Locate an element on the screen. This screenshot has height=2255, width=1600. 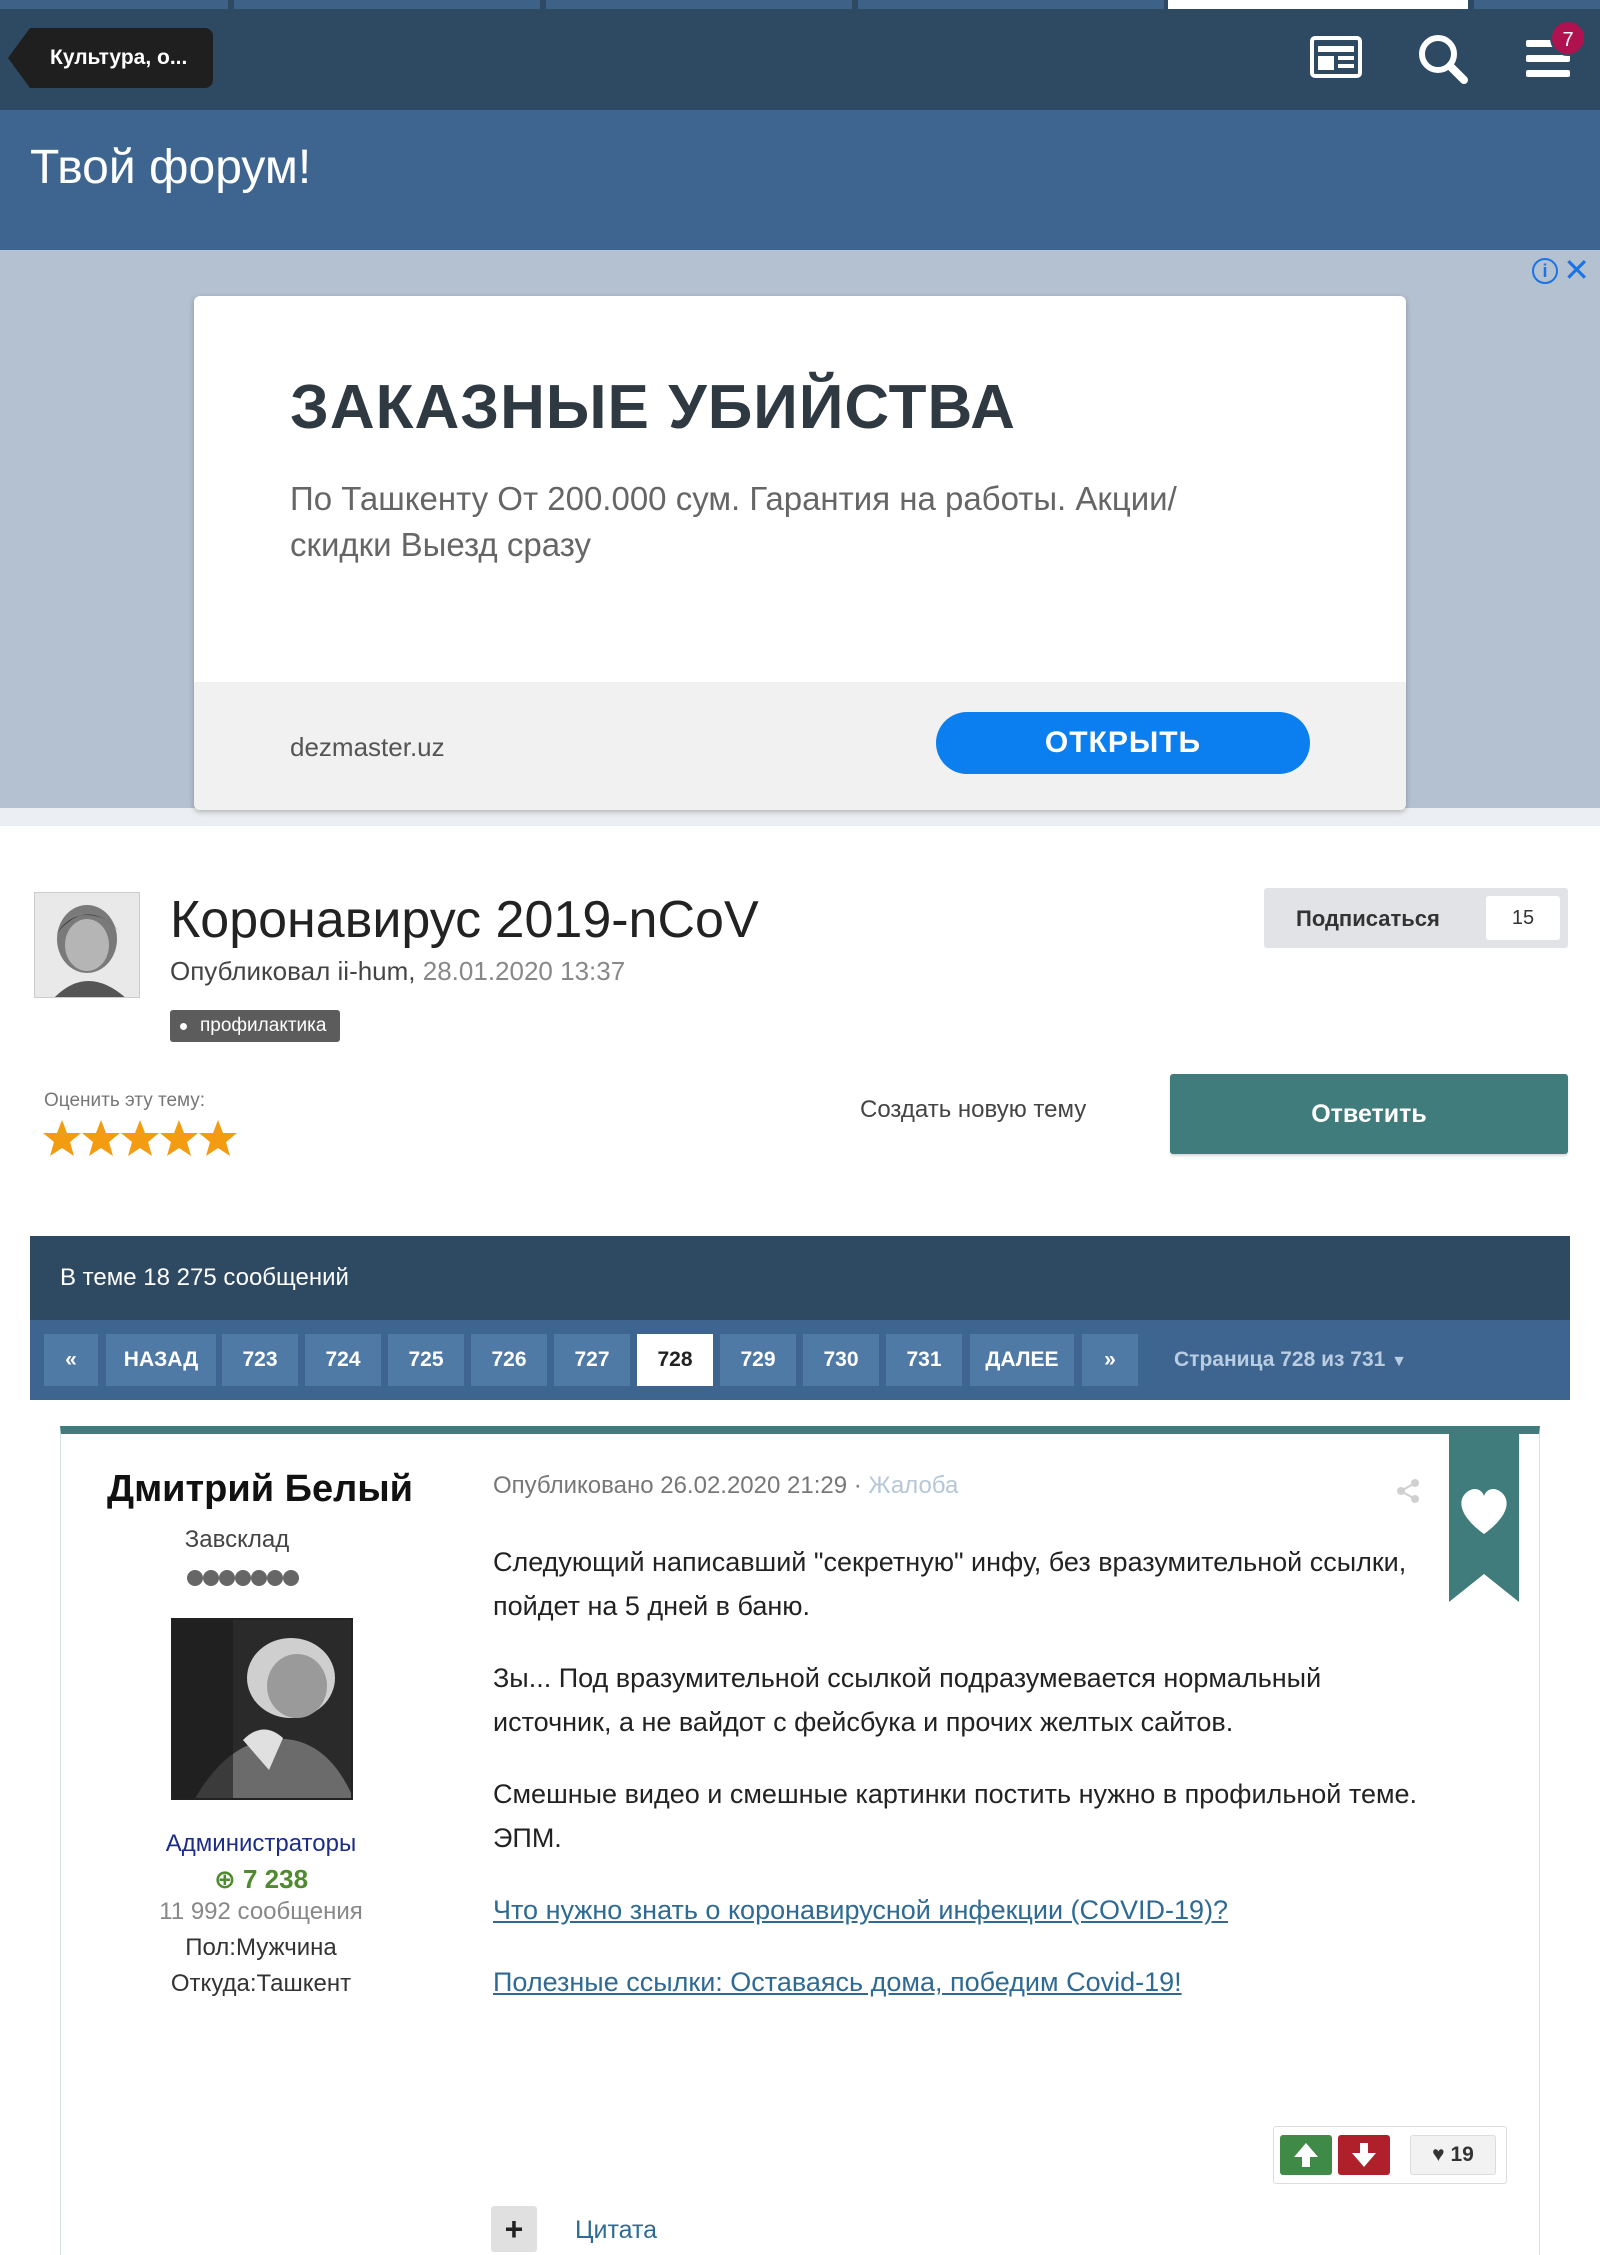
site-title: Твой форум! is located at coordinates (170, 167).